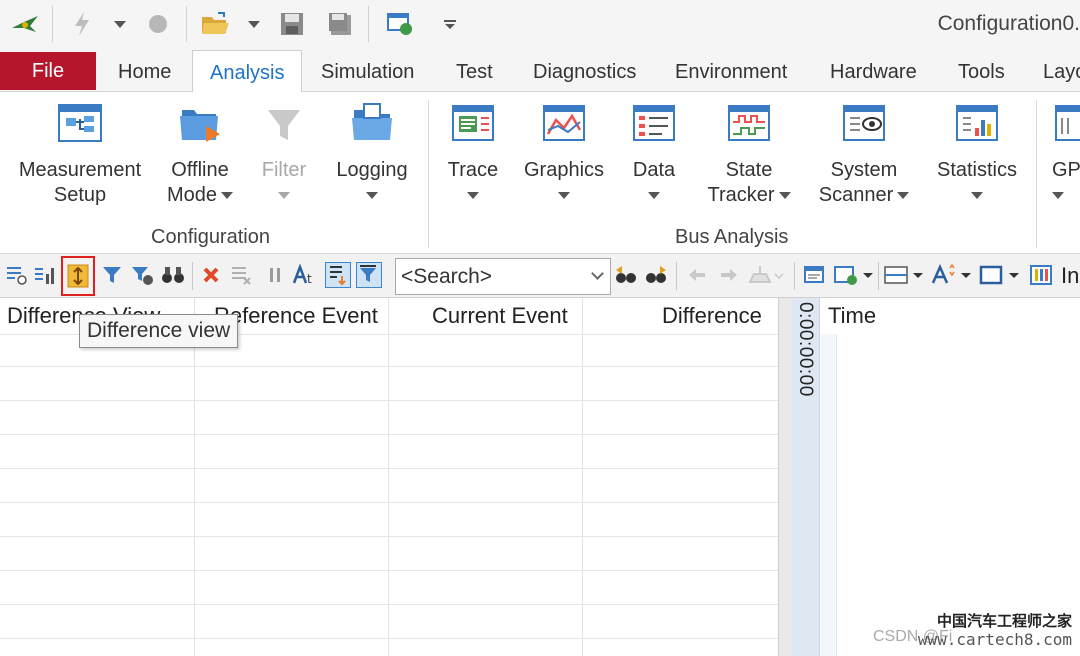  Describe the element at coordinates (749, 170) in the screenshot. I see `state-tracker-label: State` at that location.